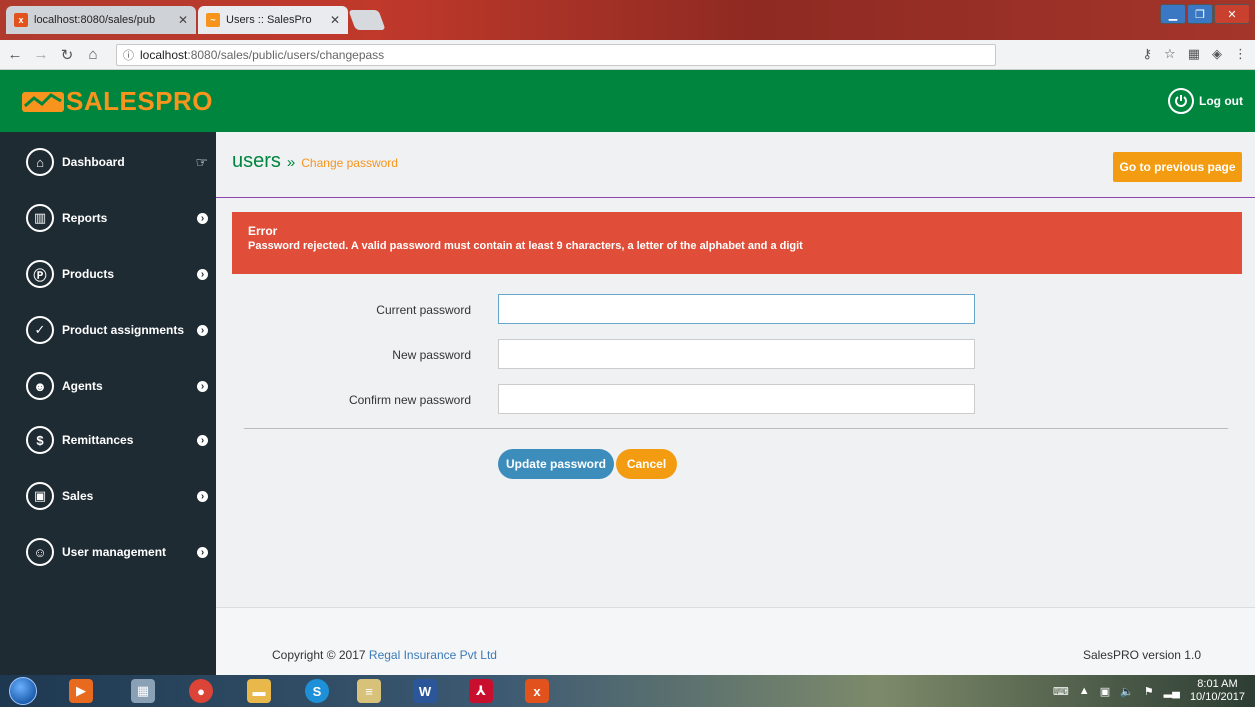 The image size is (1255, 707). What do you see at coordinates (556, 464) in the screenshot?
I see `update-password-button: Update password` at bounding box center [556, 464].